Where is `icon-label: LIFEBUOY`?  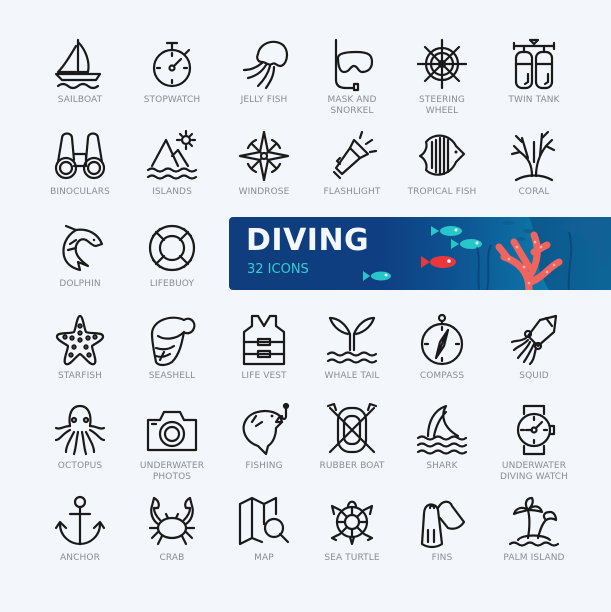 icon-label: LIFEBUOY is located at coordinates (172, 284).